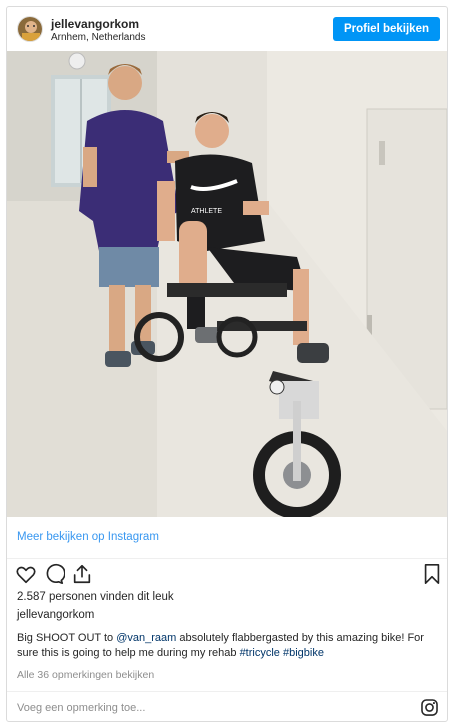  I want to click on post-username: jellevangorkom, so click(95, 24).